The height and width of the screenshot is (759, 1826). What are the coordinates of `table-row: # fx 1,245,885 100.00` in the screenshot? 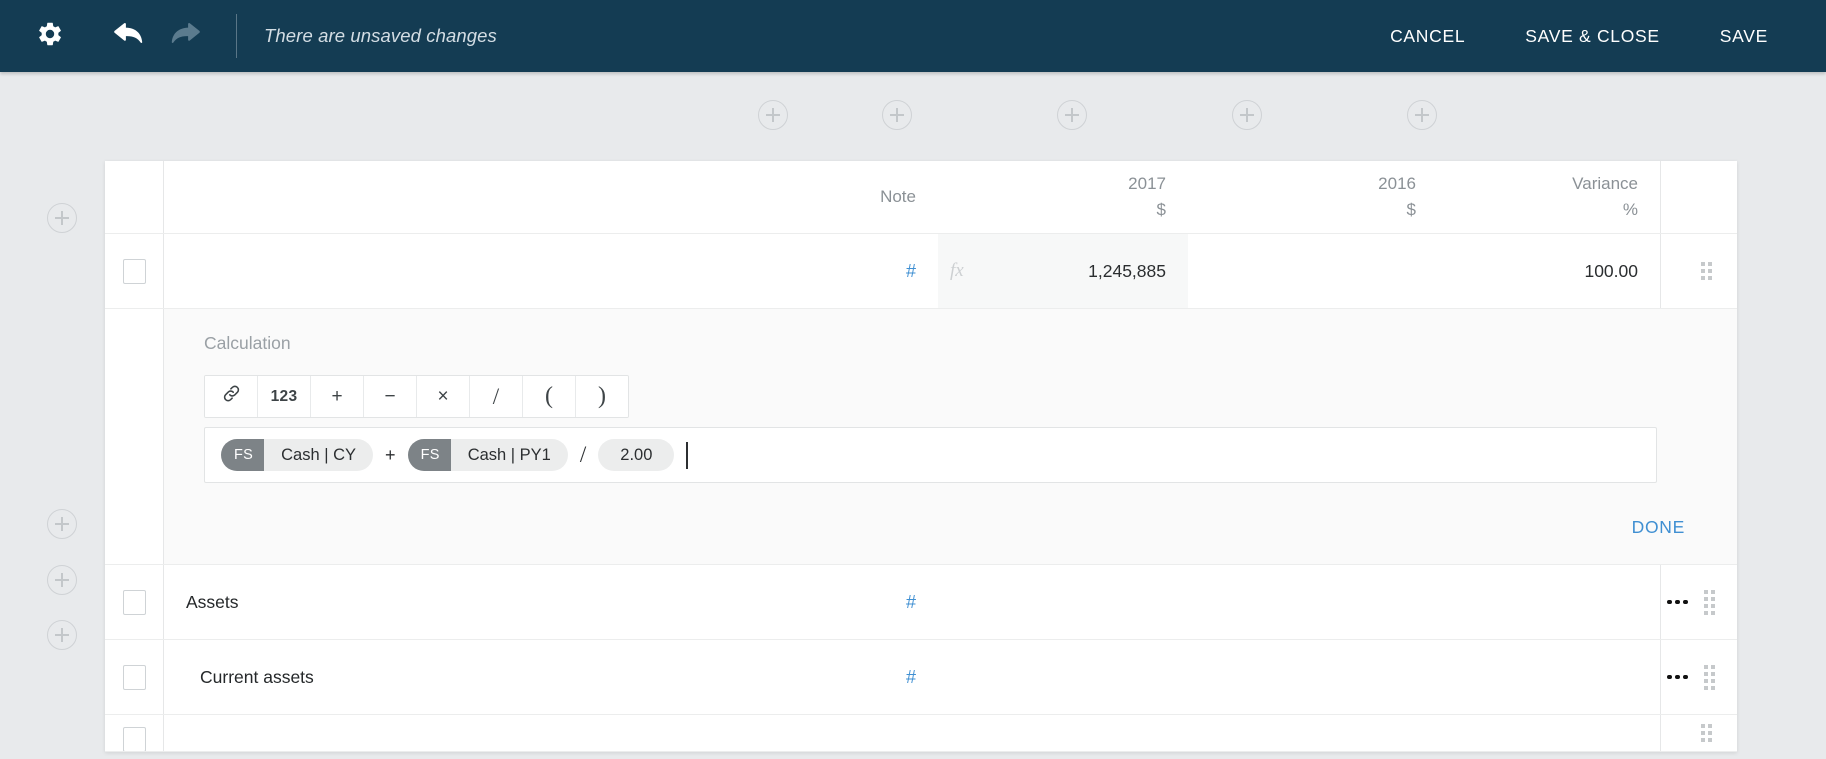 It's located at (921, 271).